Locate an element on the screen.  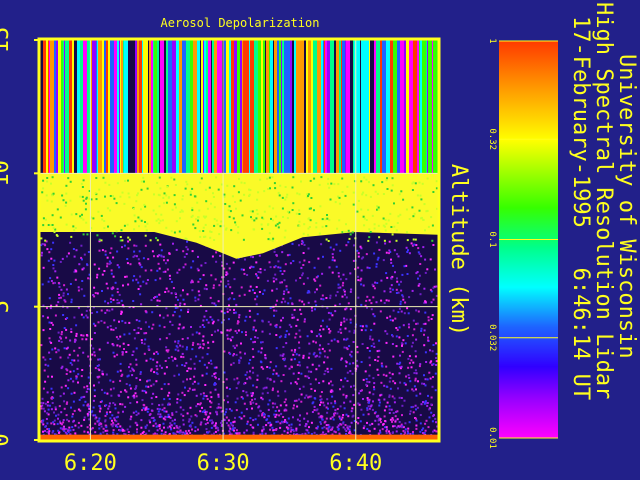
chart-title: Aerosol Depolarization is located at coordinates (240, 23).